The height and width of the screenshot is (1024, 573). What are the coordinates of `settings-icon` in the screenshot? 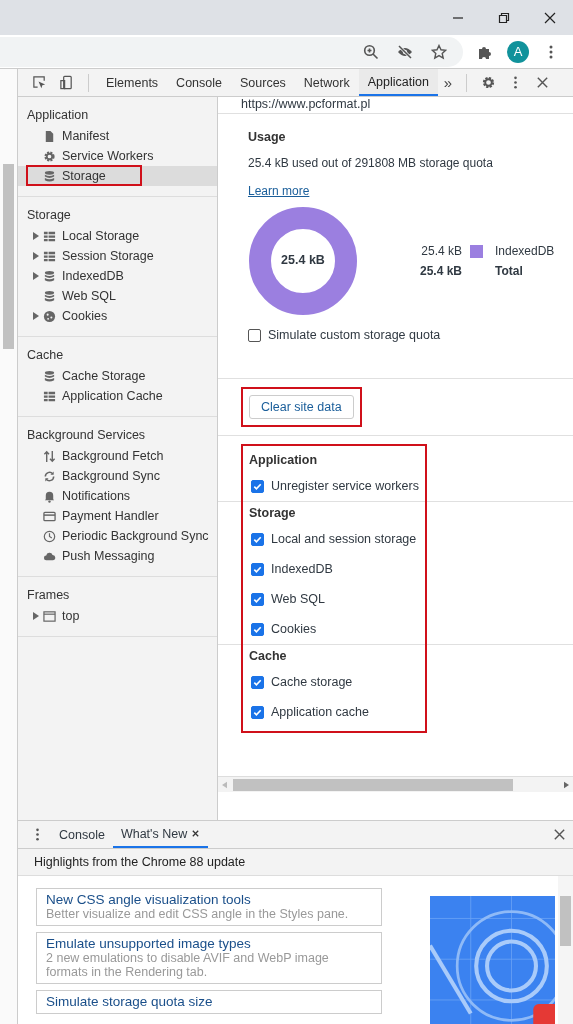 It's located at (489, 82).